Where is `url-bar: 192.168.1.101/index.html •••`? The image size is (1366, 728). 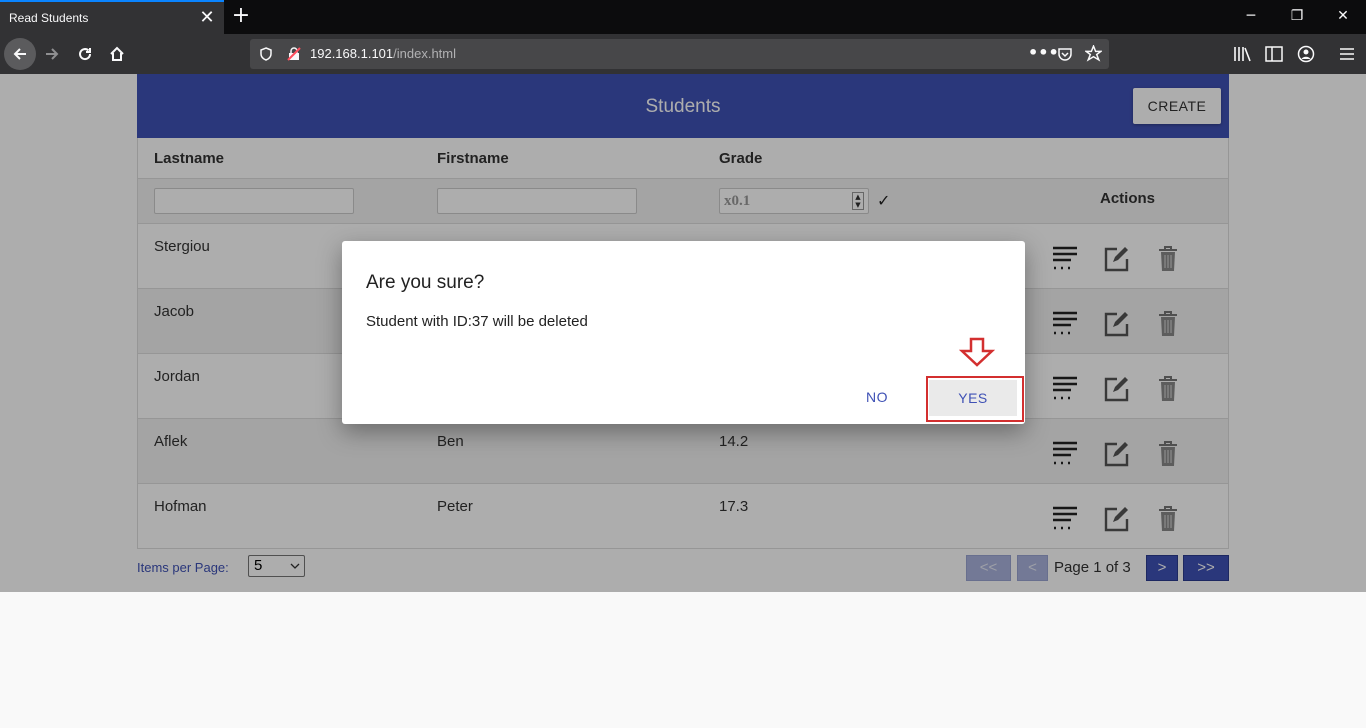
url-bar: 192.168.1.101/index.html ••• is located at coordinates (679, 54).